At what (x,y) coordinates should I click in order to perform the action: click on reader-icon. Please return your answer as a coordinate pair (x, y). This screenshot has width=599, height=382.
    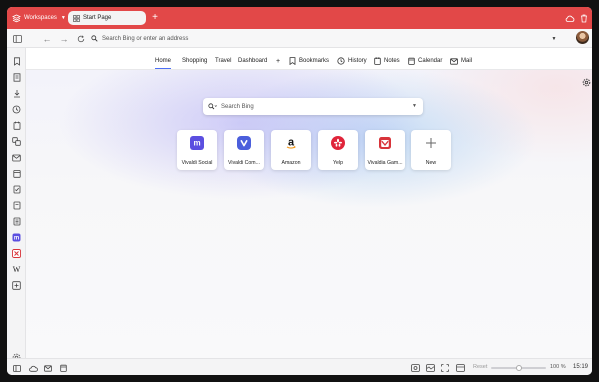
    Looking at the image, I should click on (16, 221).